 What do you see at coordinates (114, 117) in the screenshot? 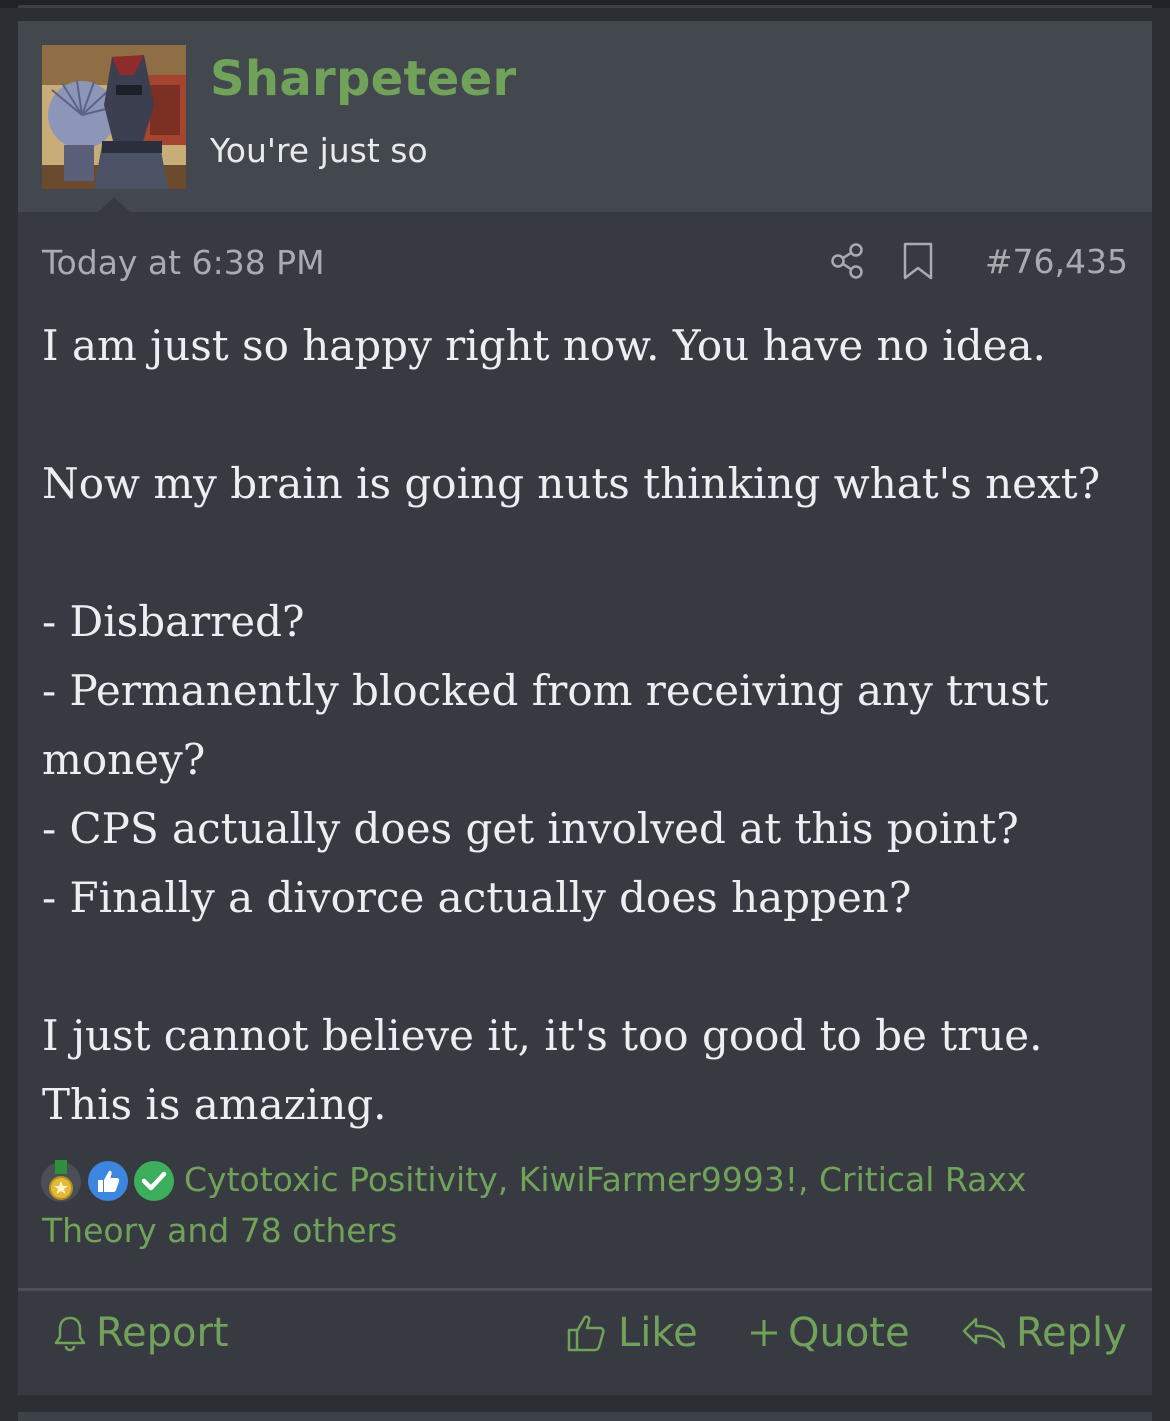
I see `avatar` at bounding box center [114, 117].